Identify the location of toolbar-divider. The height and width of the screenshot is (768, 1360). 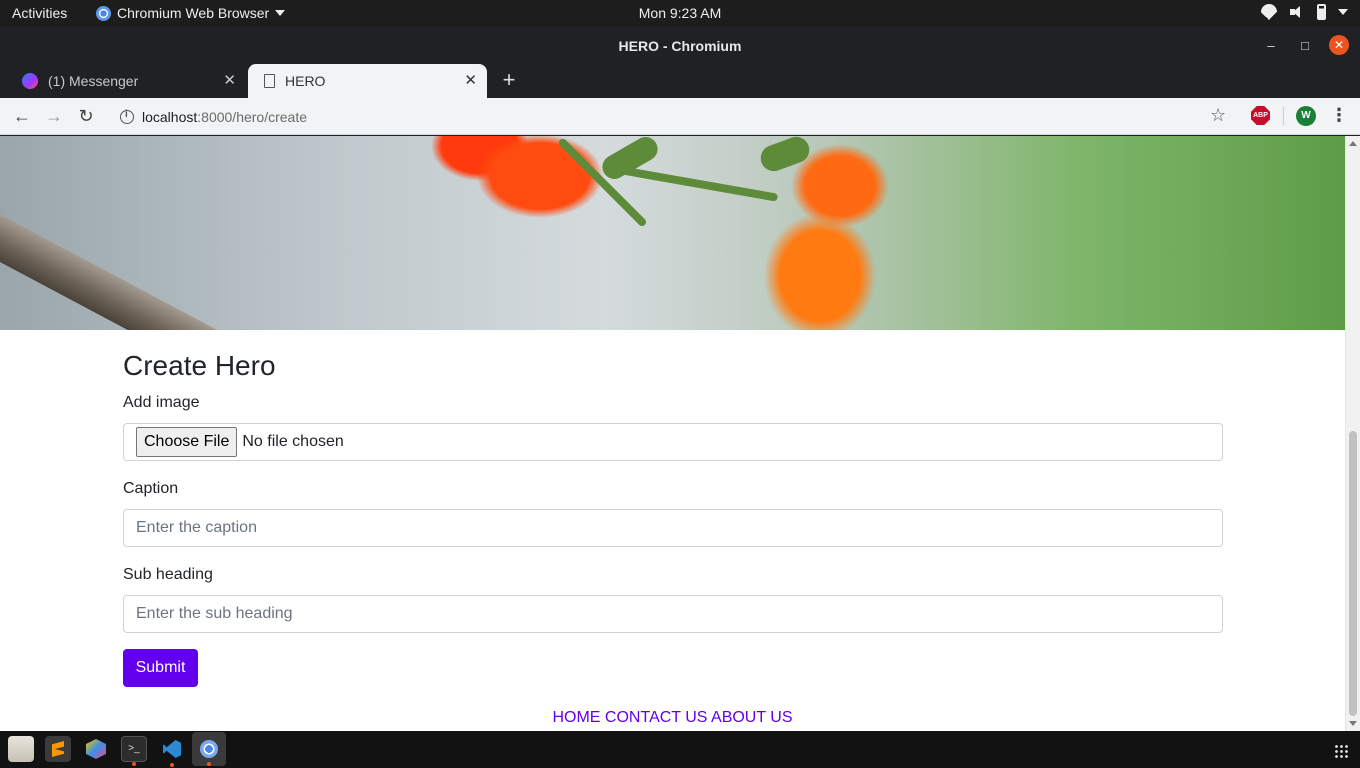
(1283, 116).